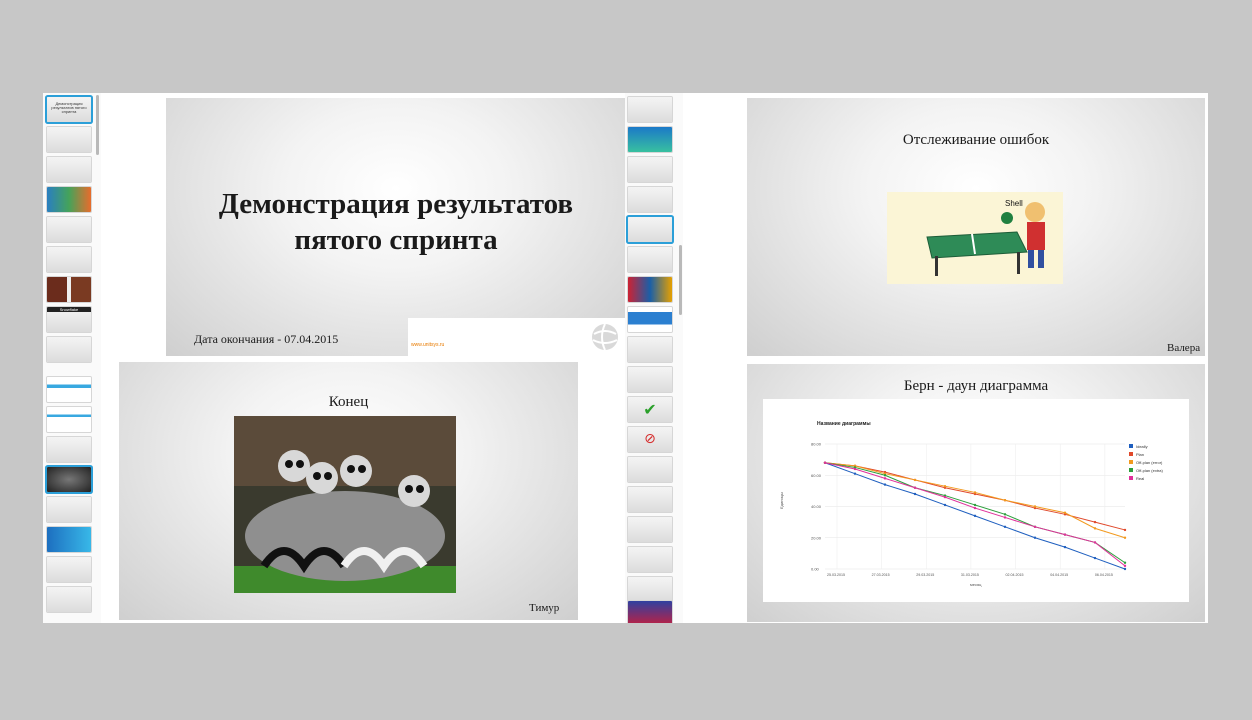 This screenshot has width=1252, height=720. Describe the element at coordinates (925, 575) in the screenshot. I see `chart-x-tick-label: 29.03.2015` at that location.